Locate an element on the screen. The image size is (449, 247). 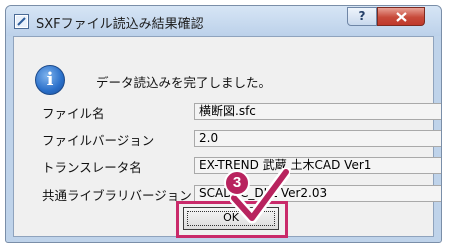
info-icon: i is located at coordinates (50, 80).